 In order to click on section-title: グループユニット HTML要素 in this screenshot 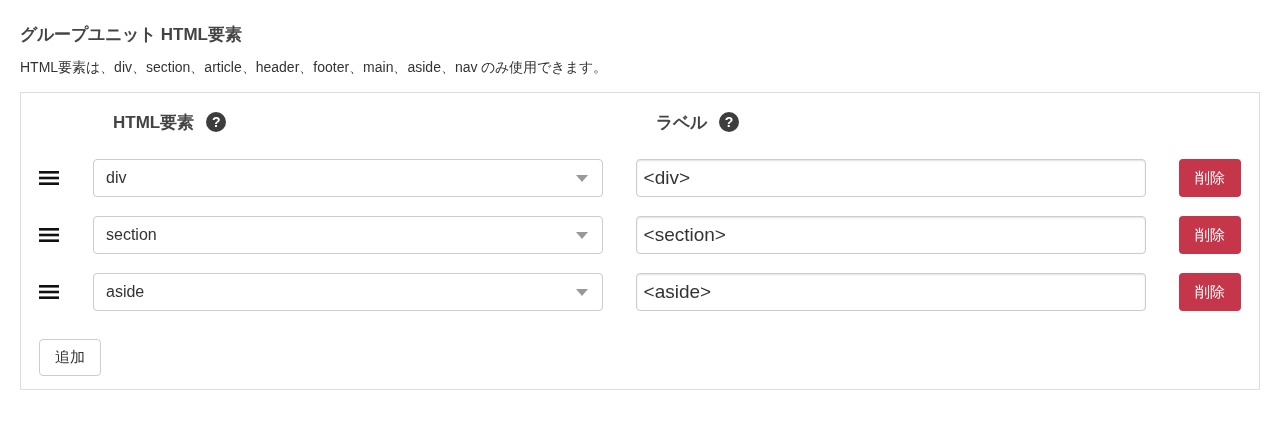, I will do `click(131, 35)`.